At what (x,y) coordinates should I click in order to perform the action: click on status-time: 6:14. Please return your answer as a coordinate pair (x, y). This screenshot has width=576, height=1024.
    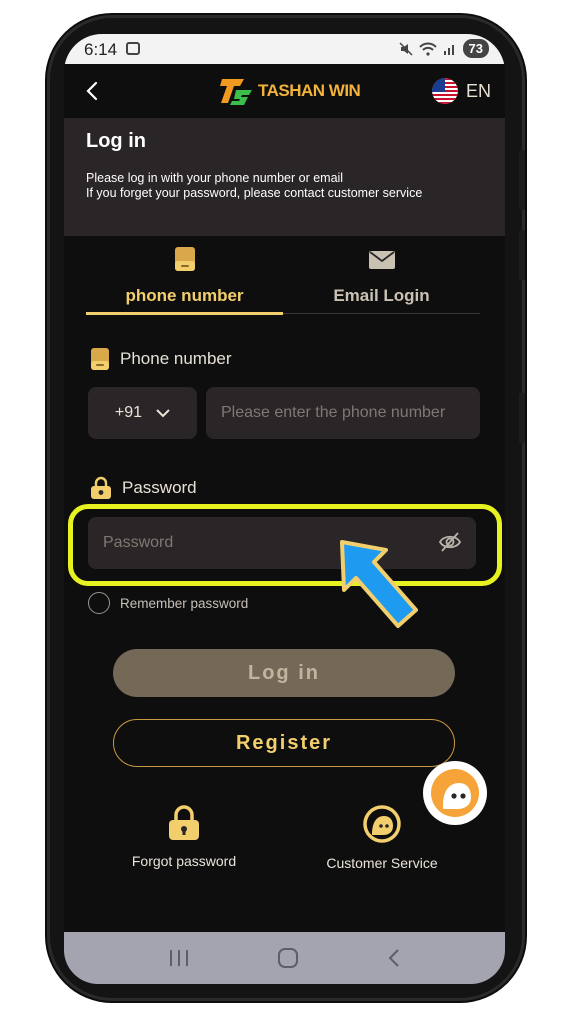
    Looking at the image, I should click on (101, 49).